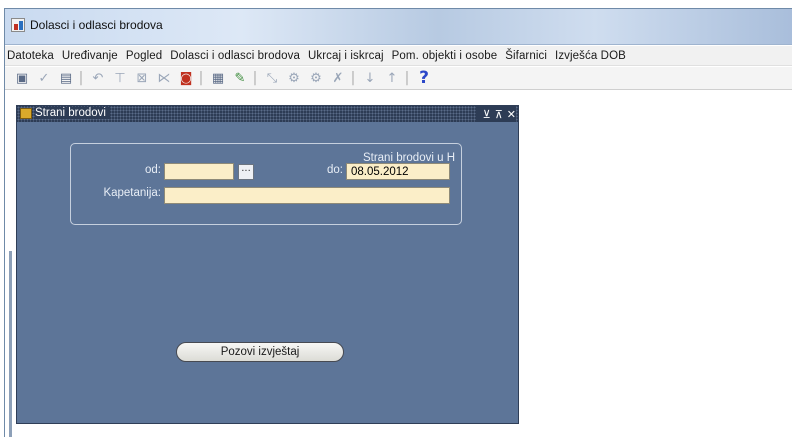  What do you see at coordinates (370, 78) in the screenshot?
I see `next-icon: ↓` at bounding box center [370, 78].